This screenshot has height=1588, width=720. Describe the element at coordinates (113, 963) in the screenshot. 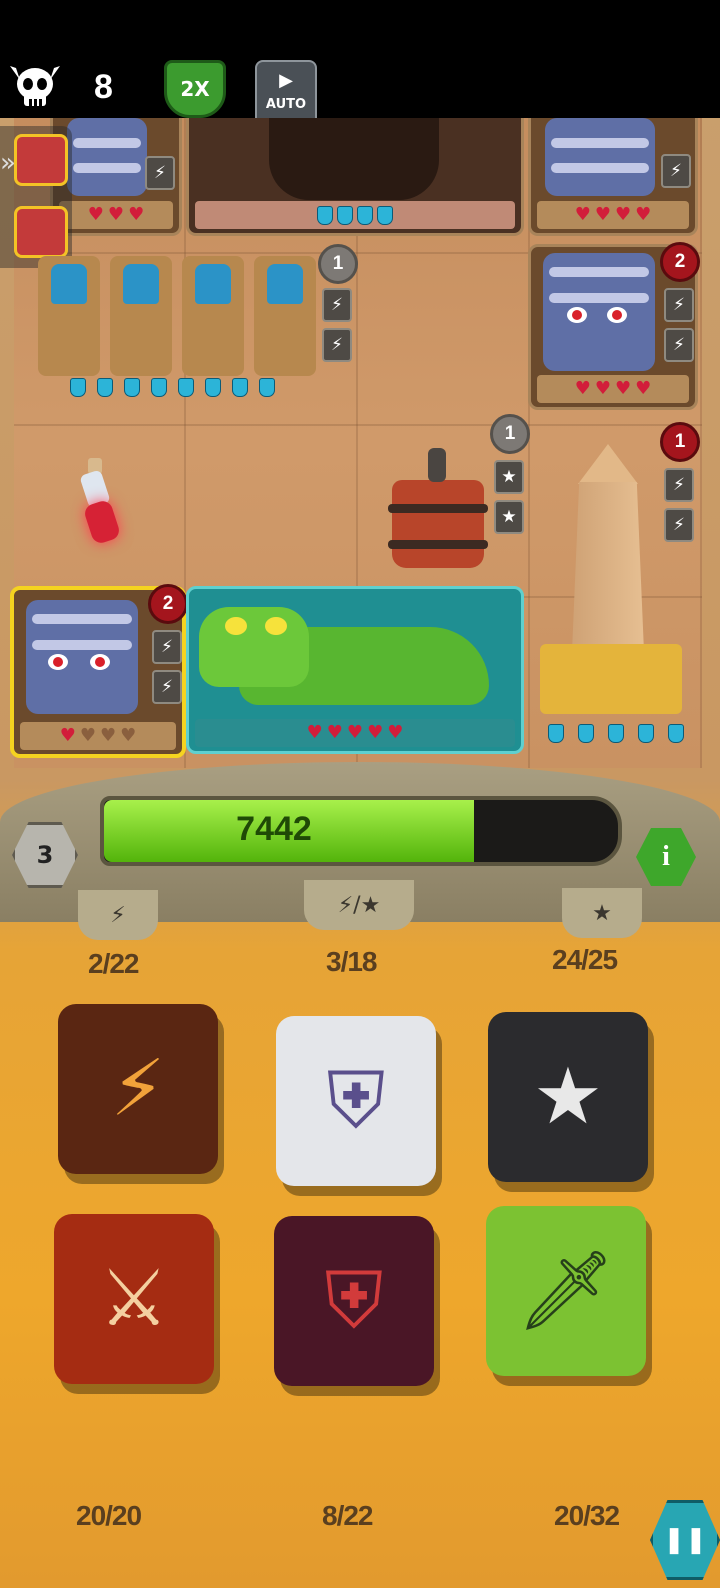

I see `bolt-counter: 2/22` at that location.